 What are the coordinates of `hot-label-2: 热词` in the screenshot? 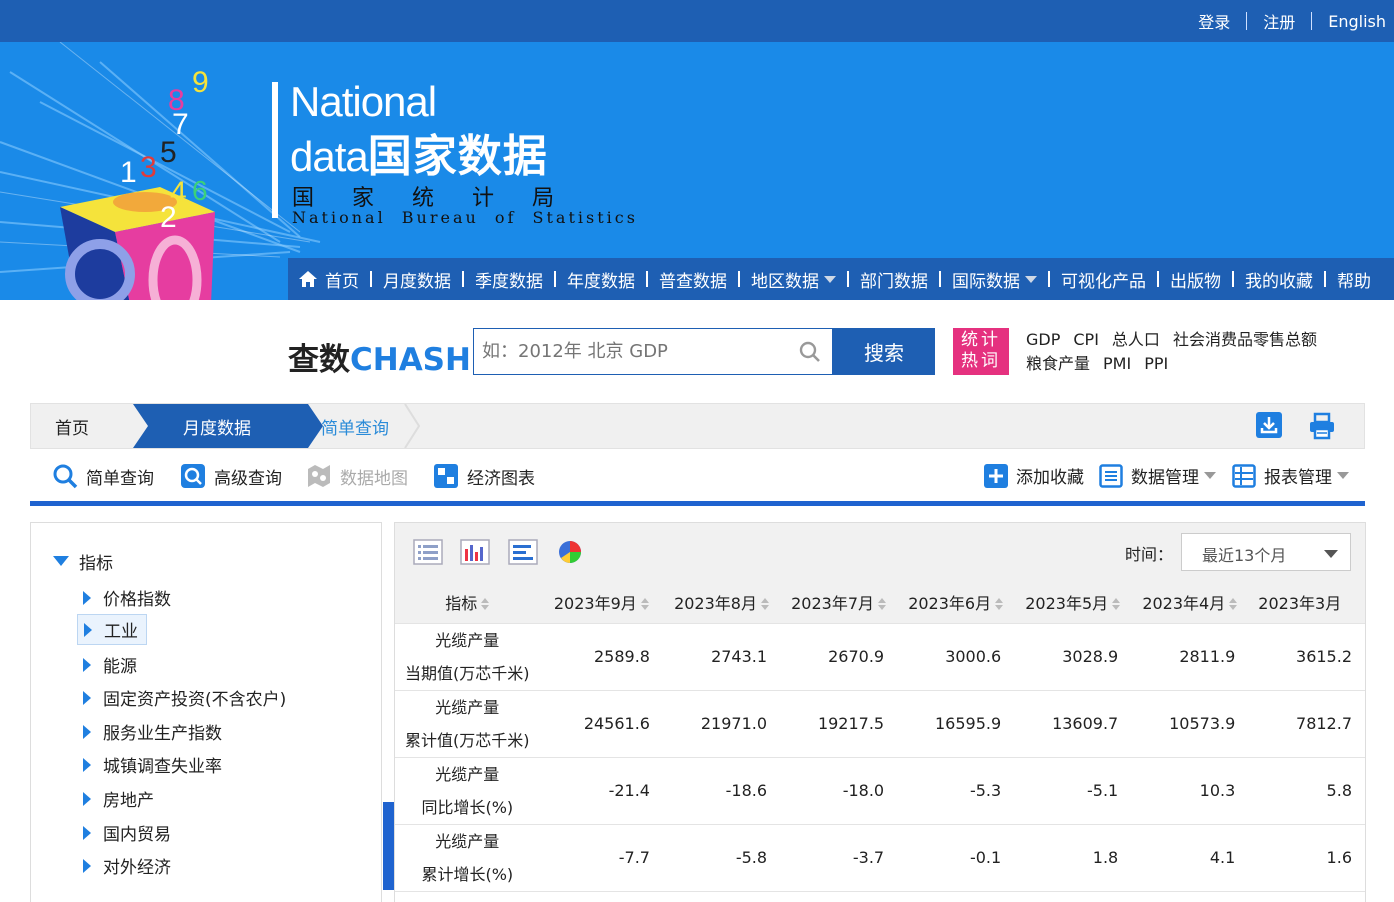 It's located at (981, 361).